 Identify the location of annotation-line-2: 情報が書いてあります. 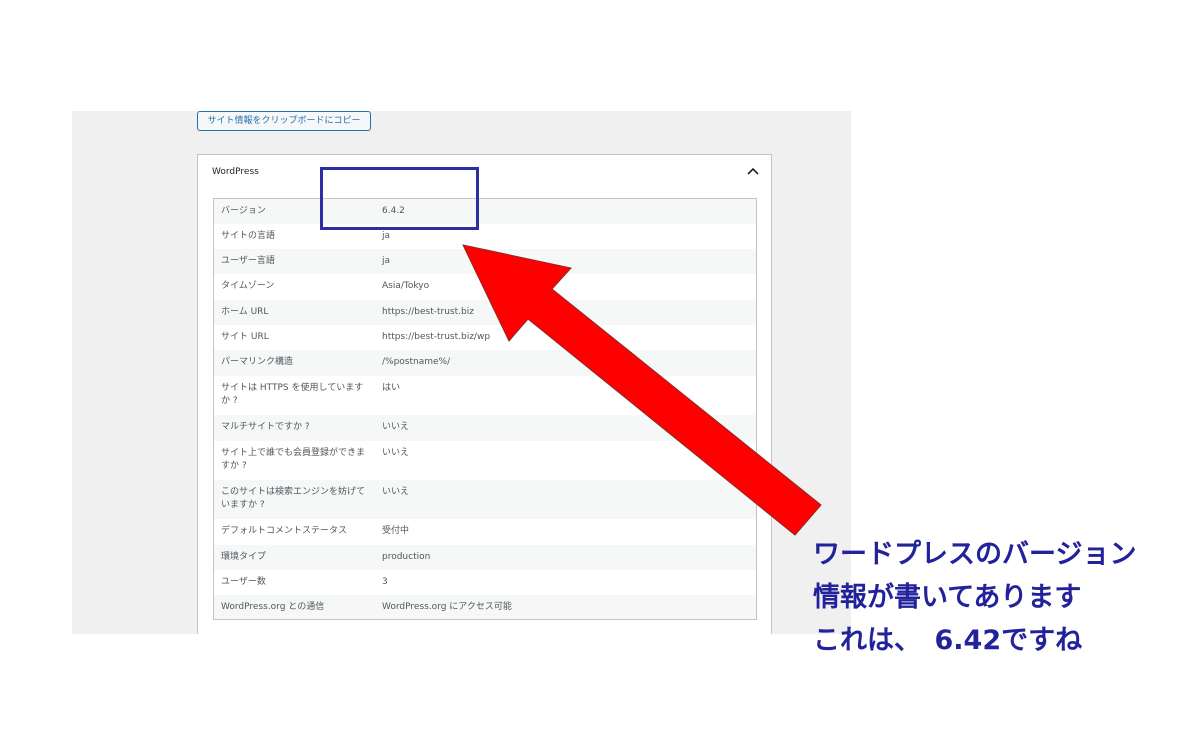
(947, 597).